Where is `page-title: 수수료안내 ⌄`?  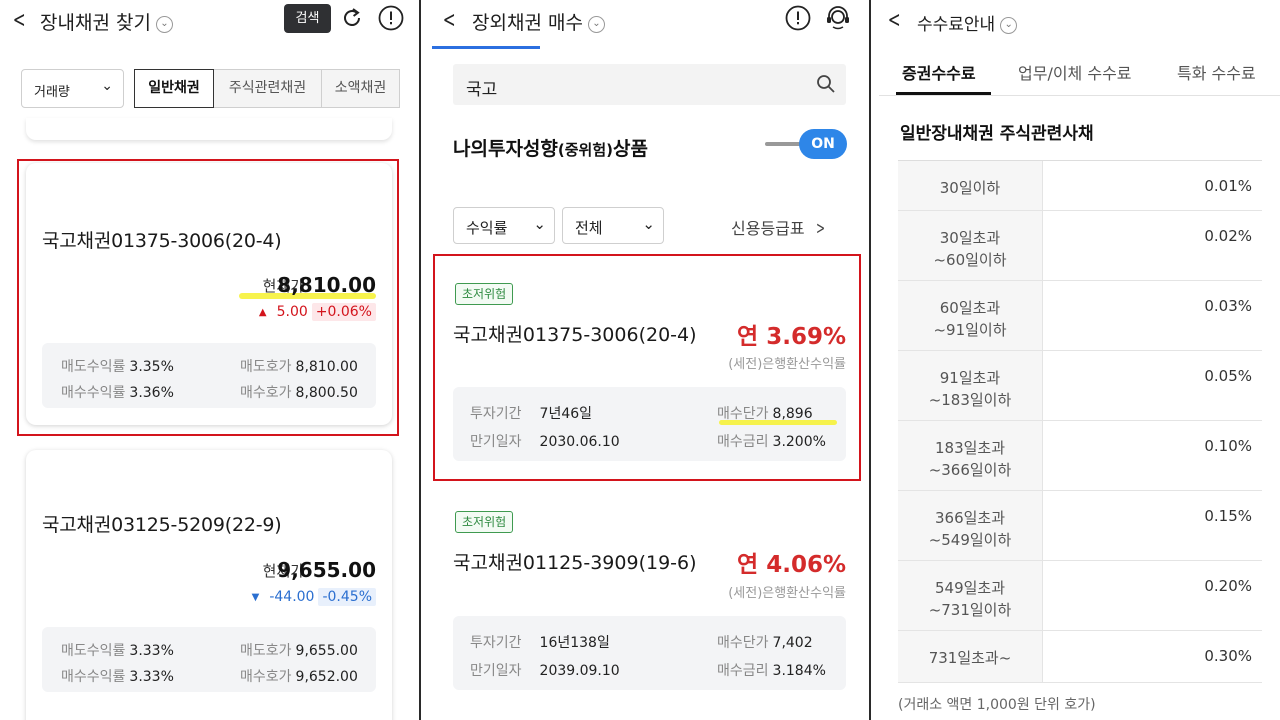 page-title: 수수료안내 ⌄ is located at coordinates (967, 22).